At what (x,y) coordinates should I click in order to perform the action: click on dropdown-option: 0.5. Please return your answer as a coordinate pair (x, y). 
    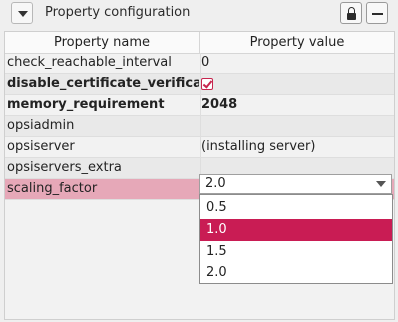
    Looking at the image, I should click on (296, 208).